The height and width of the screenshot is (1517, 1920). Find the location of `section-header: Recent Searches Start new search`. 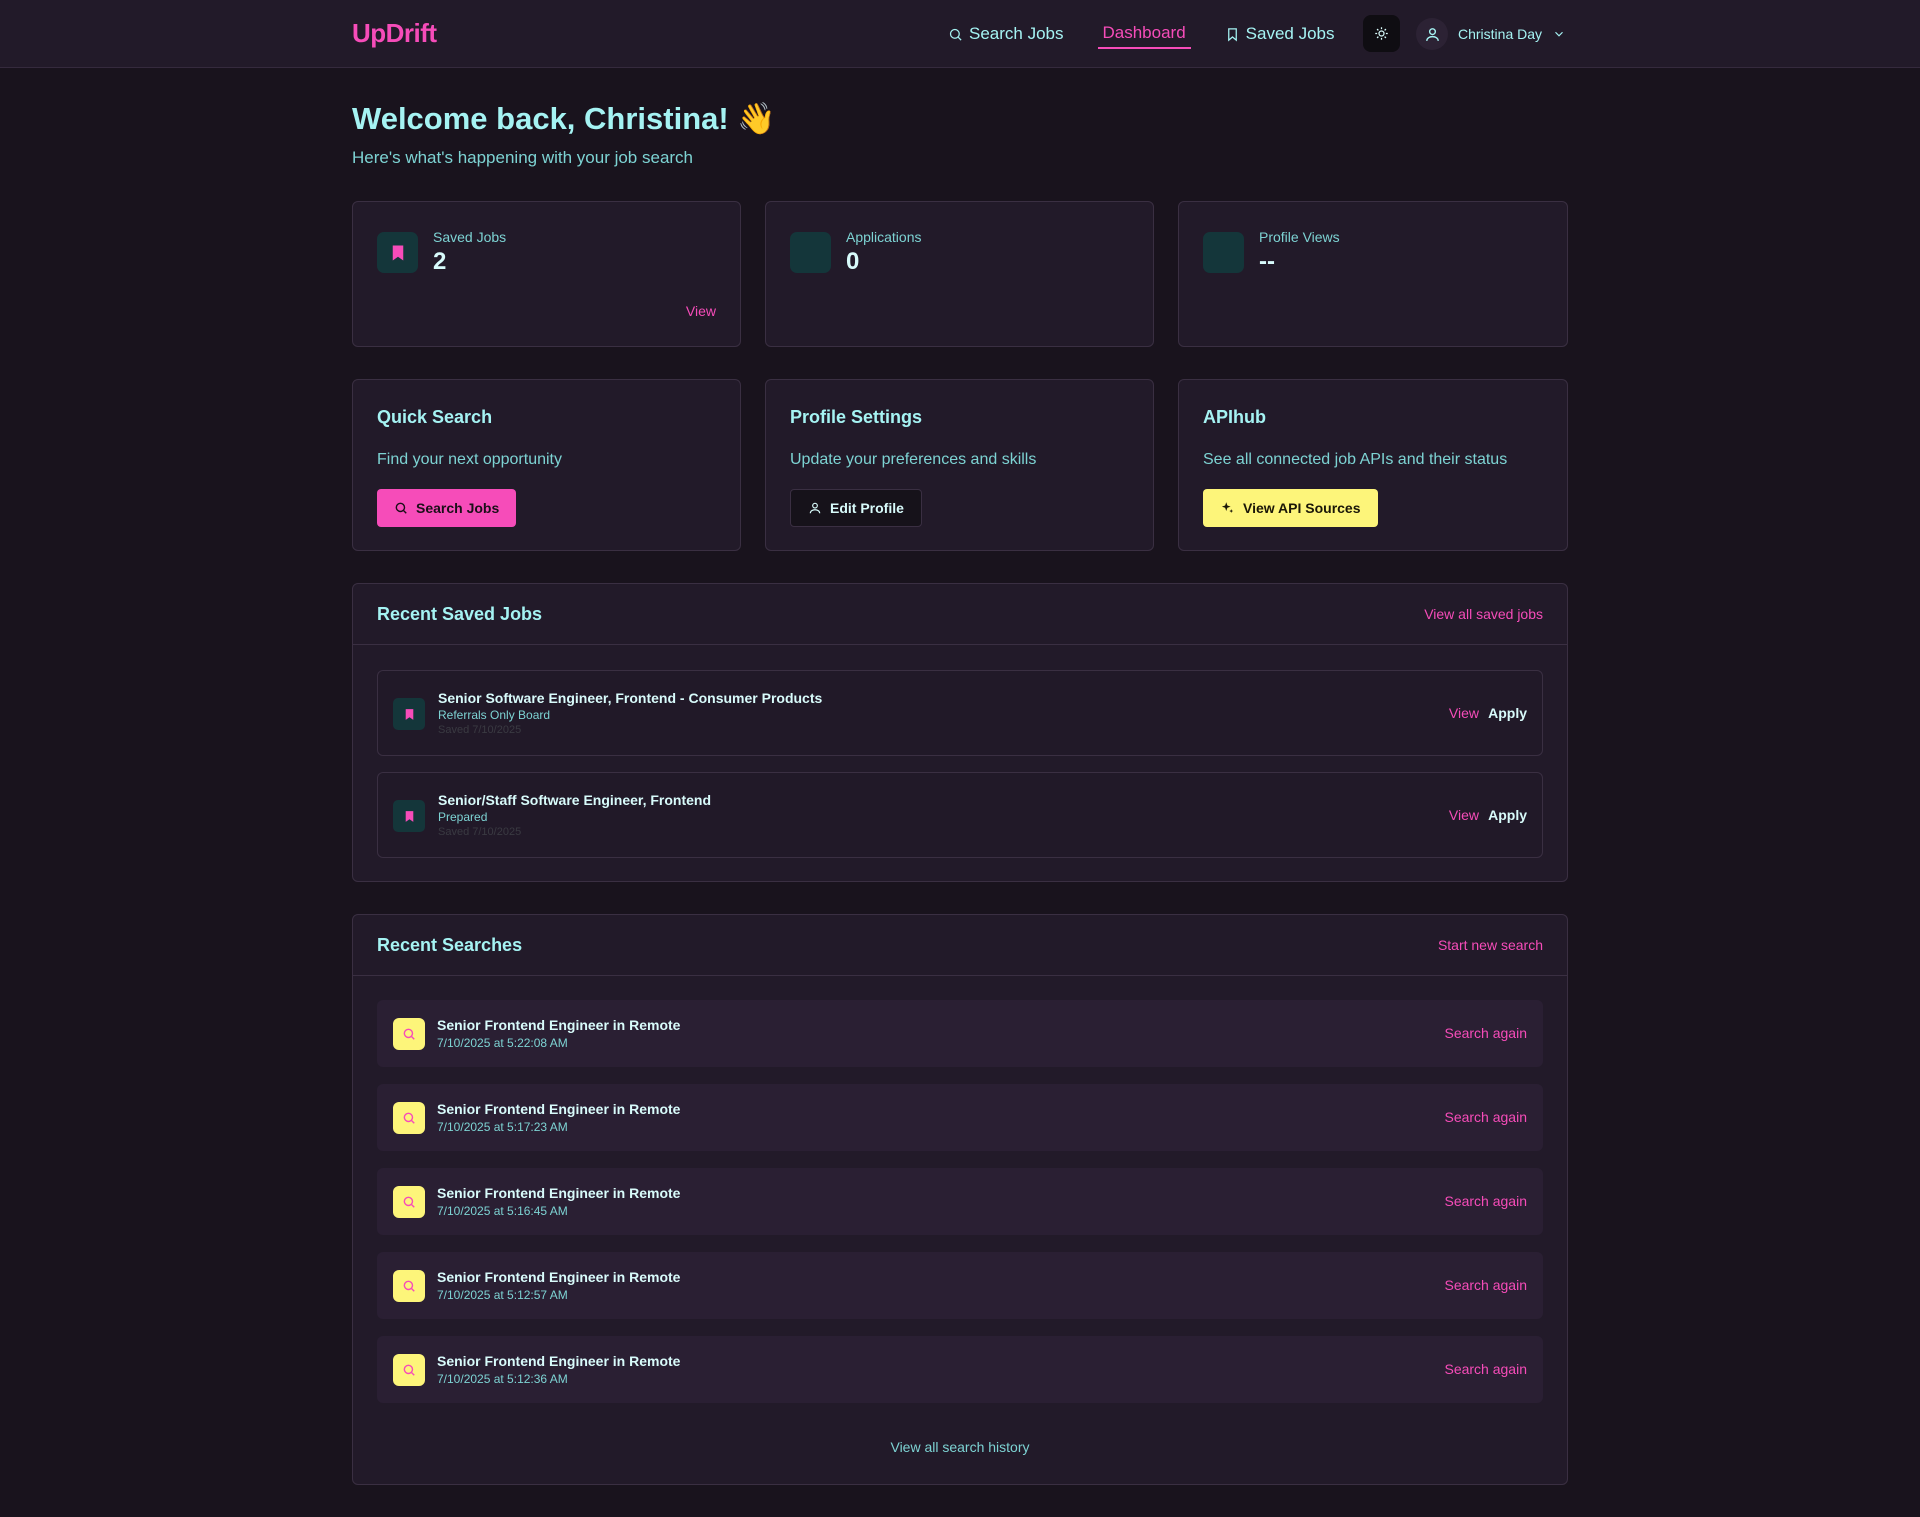

section-header: Recent Searches Start new search is located at coordinates (960, 945).